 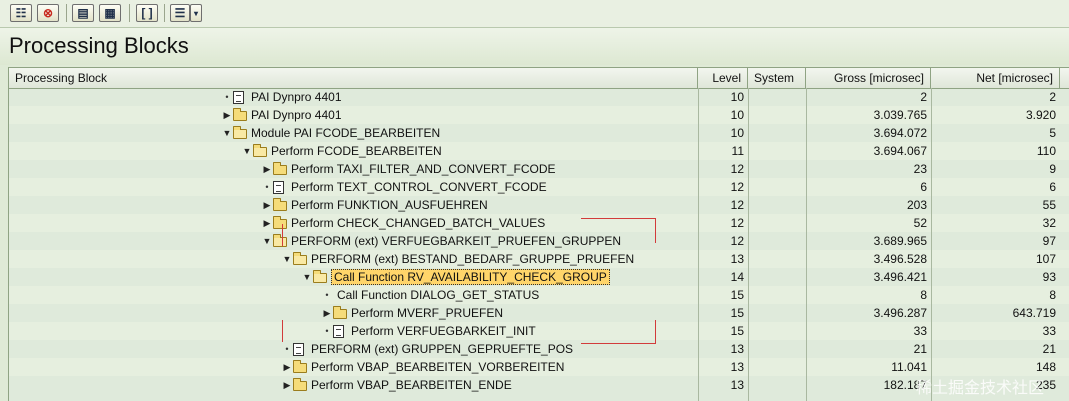 I want to click on column-header-processing-block: Processing Block, so click(x=353, y=78).